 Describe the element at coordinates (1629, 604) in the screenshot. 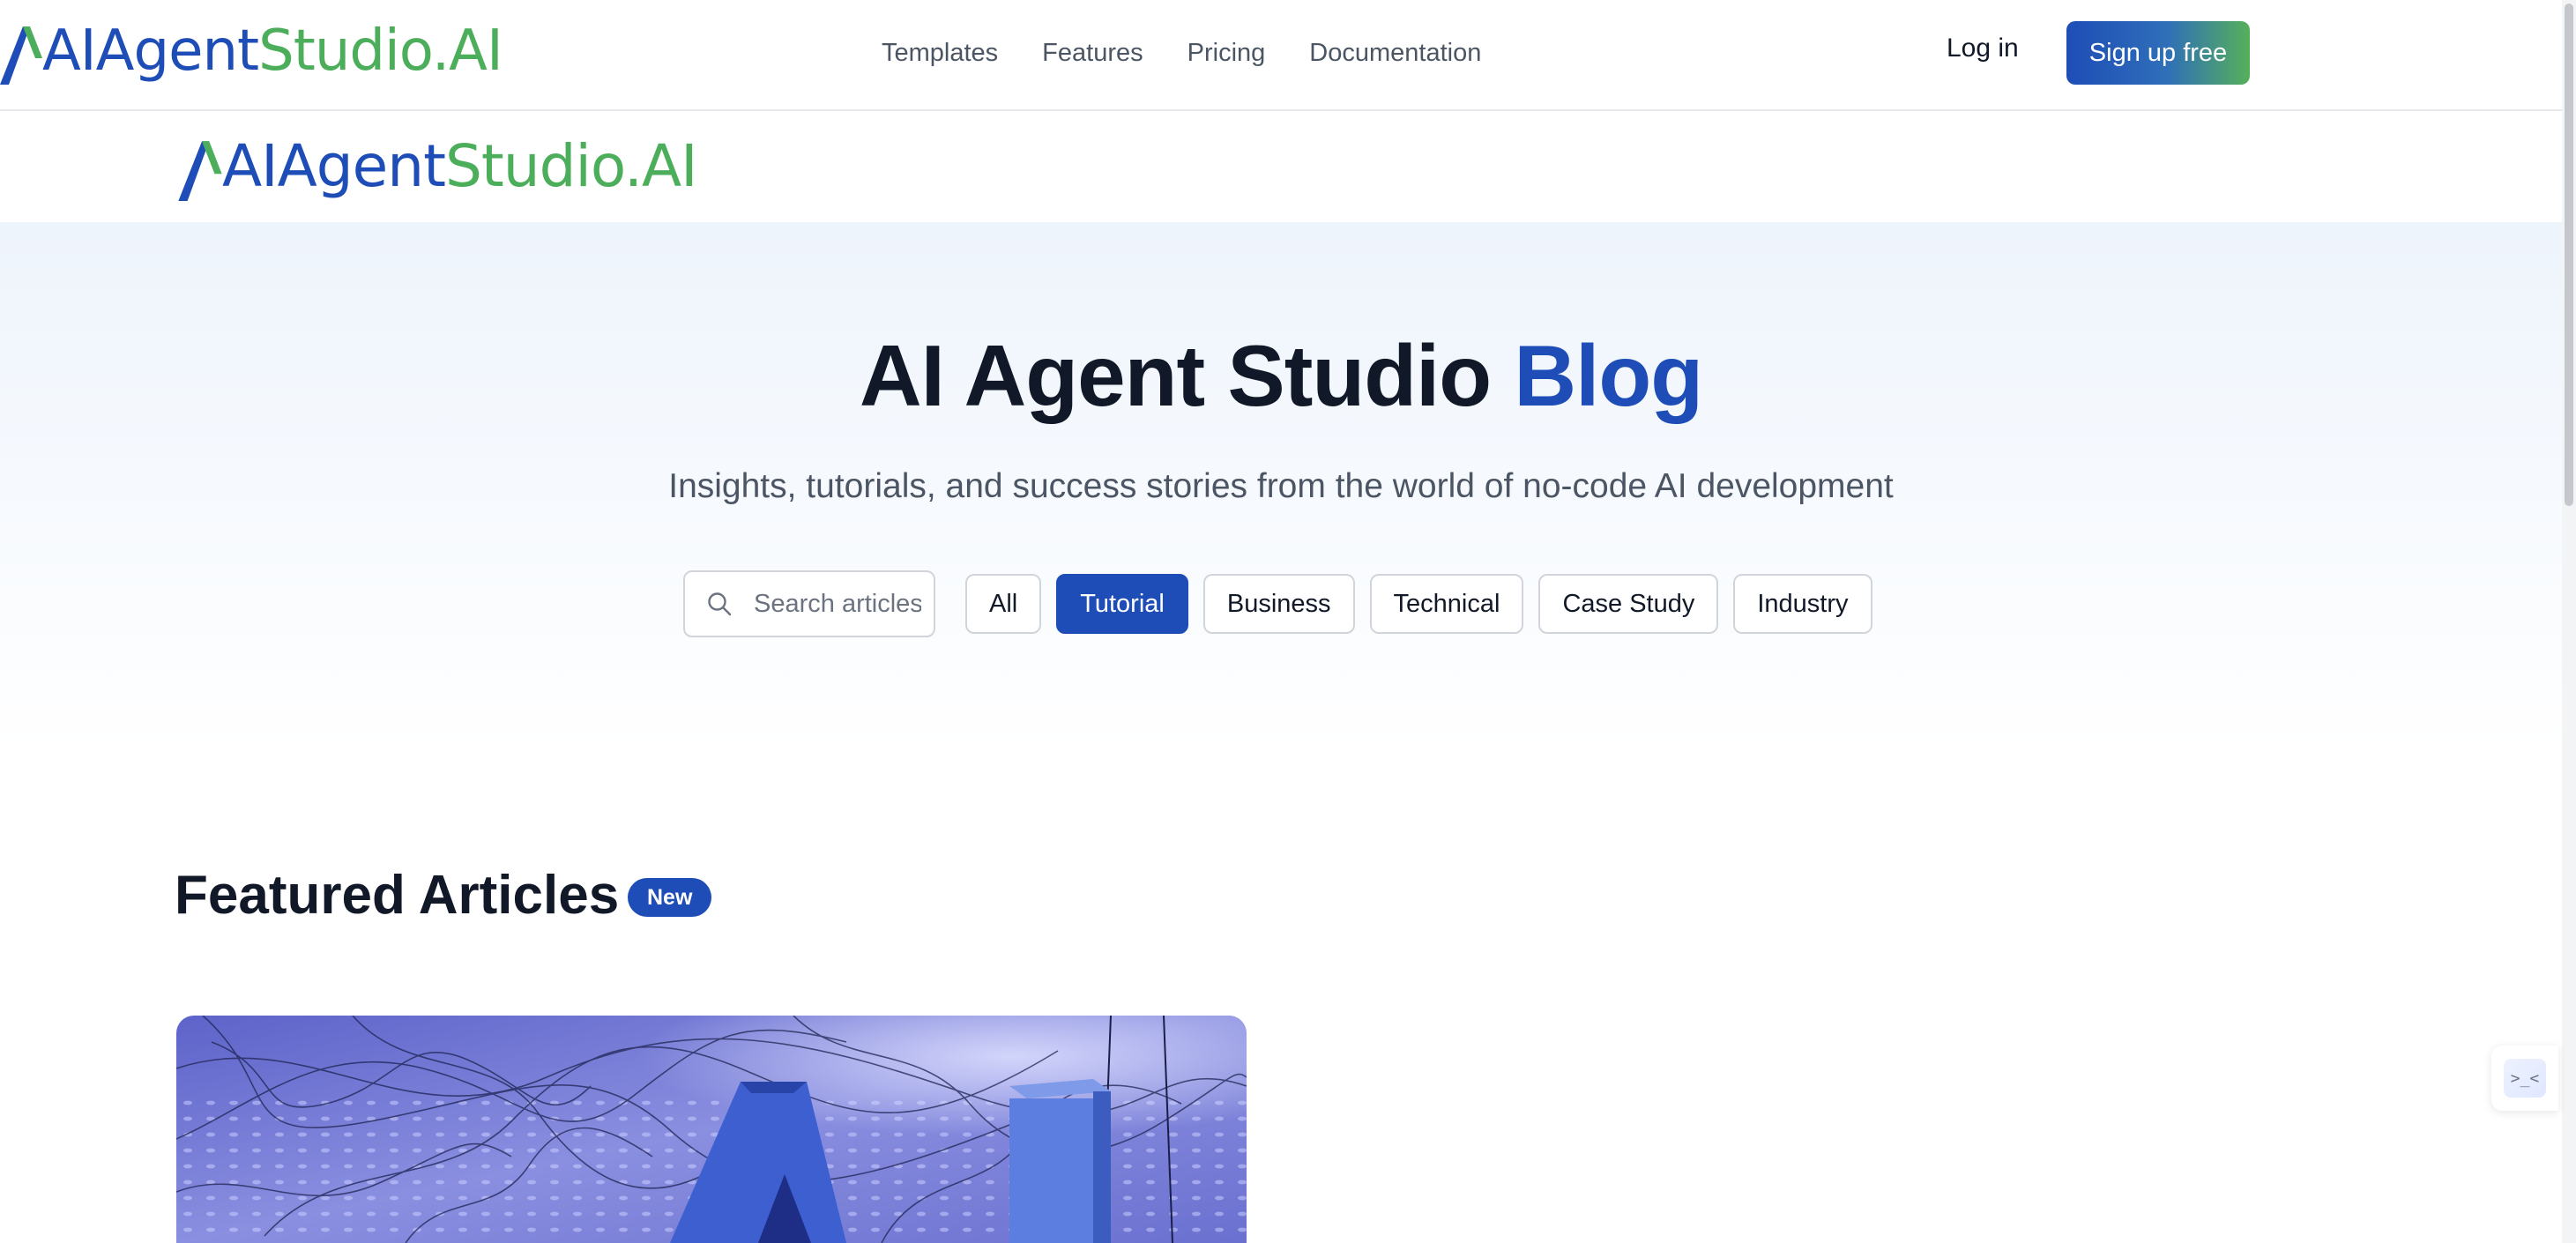

I see `category-chip-case-study: Case Study` at that location.